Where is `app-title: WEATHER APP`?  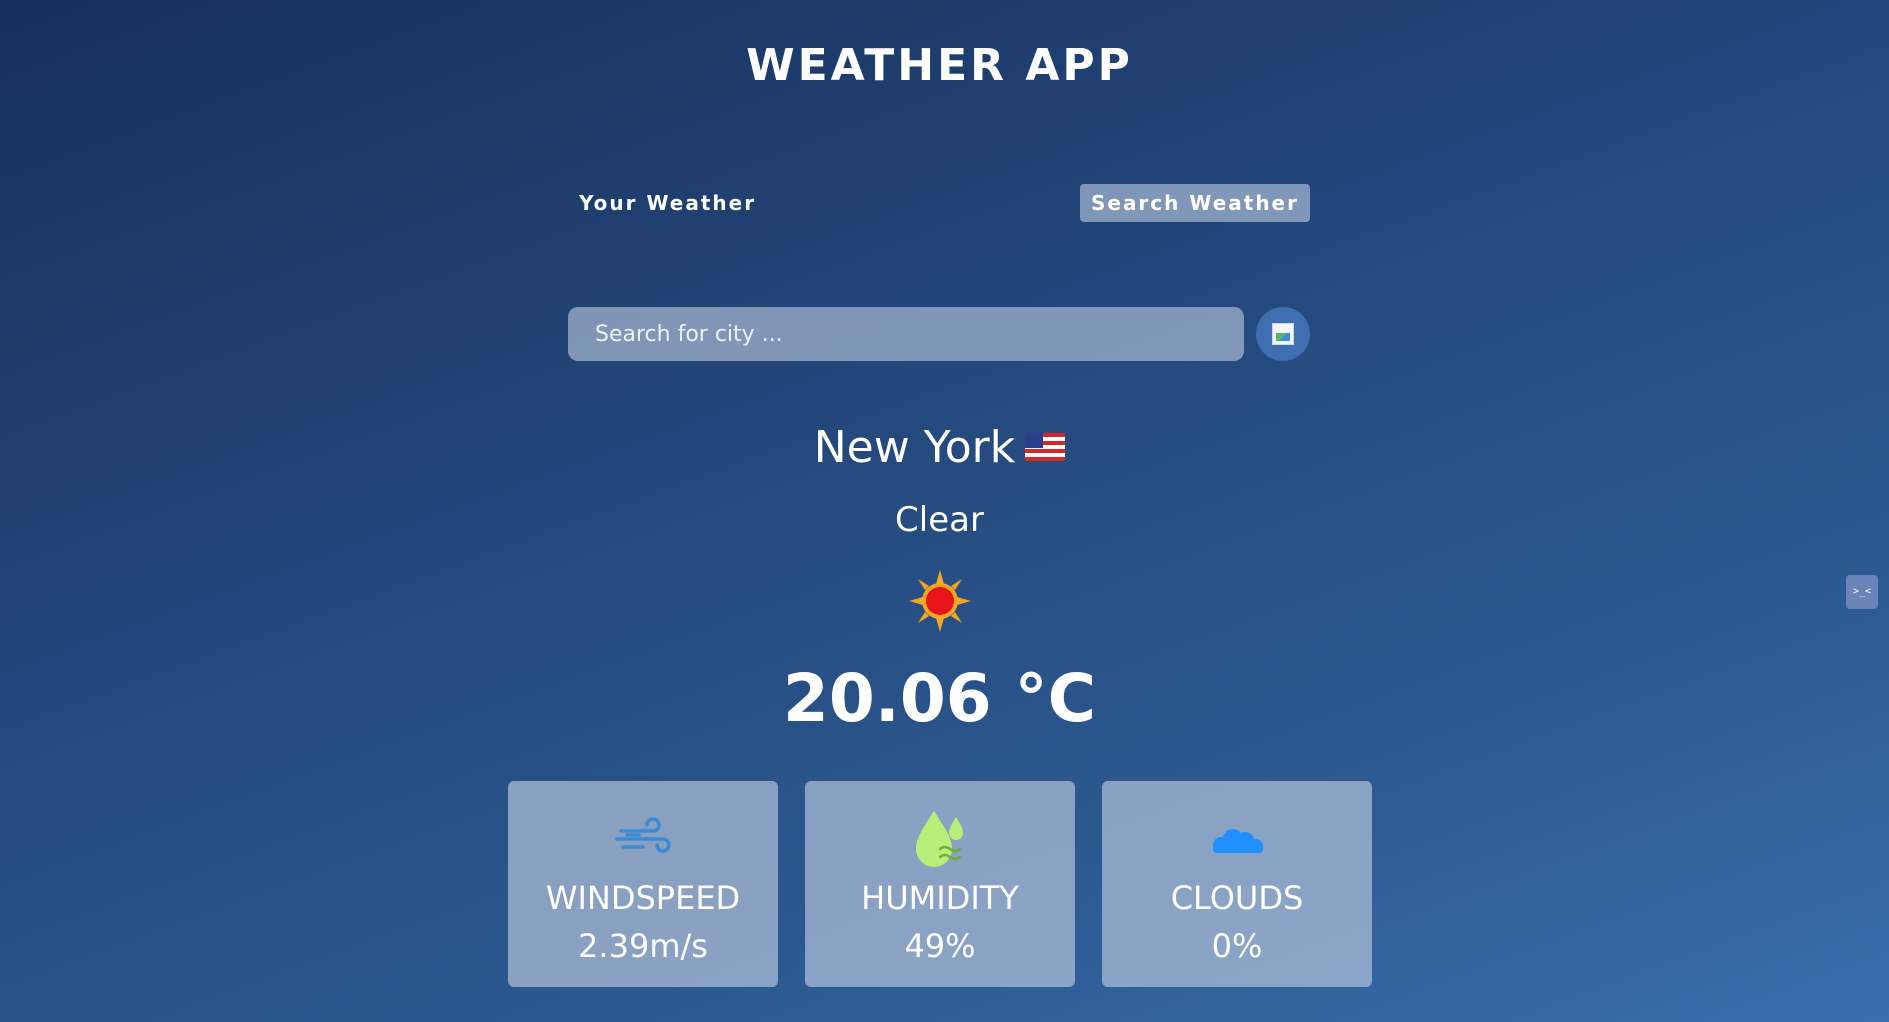 app-title: WEATHER APP is located at coordinates (939, 65).